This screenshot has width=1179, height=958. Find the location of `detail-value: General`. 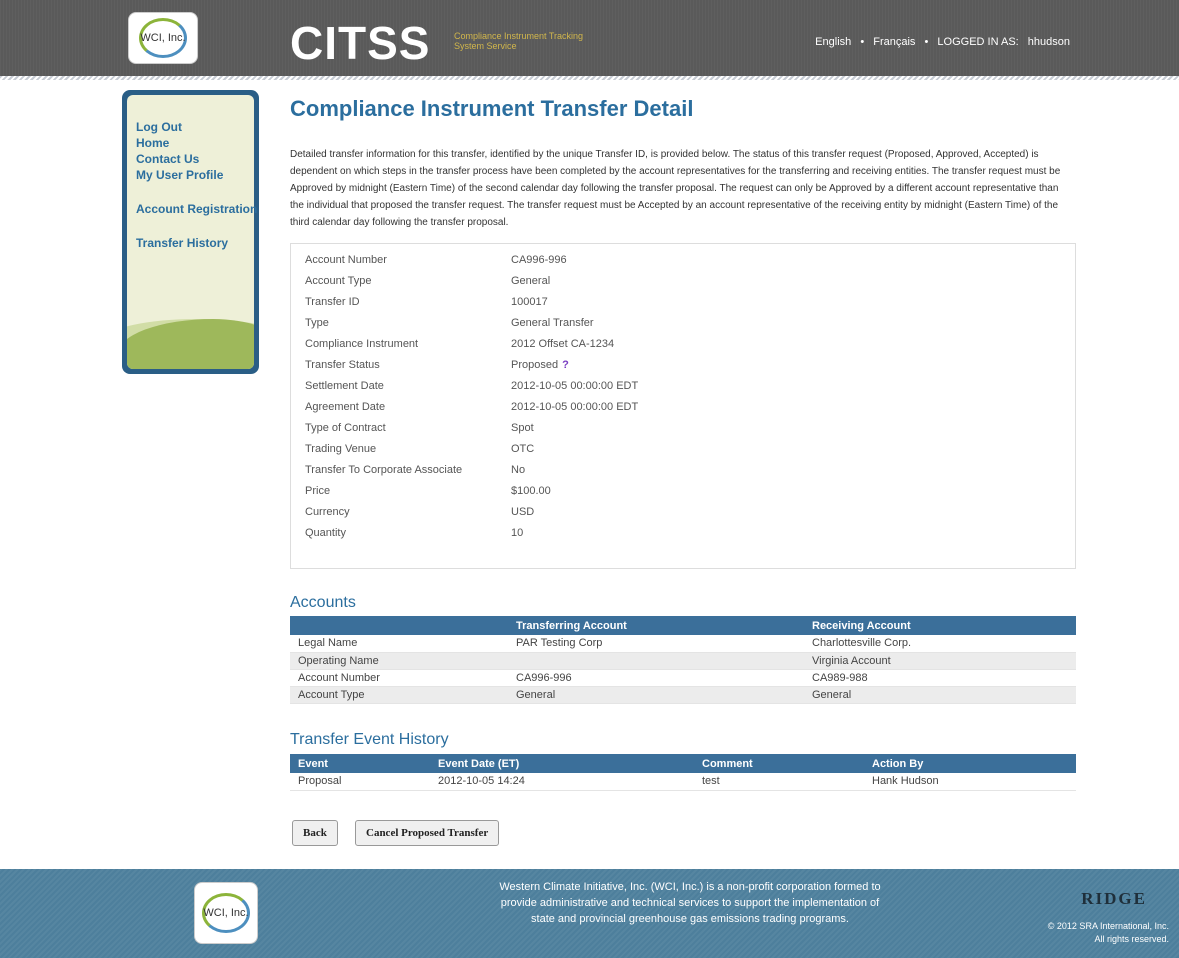

detail-value: General is located at coordinates (531, 281).